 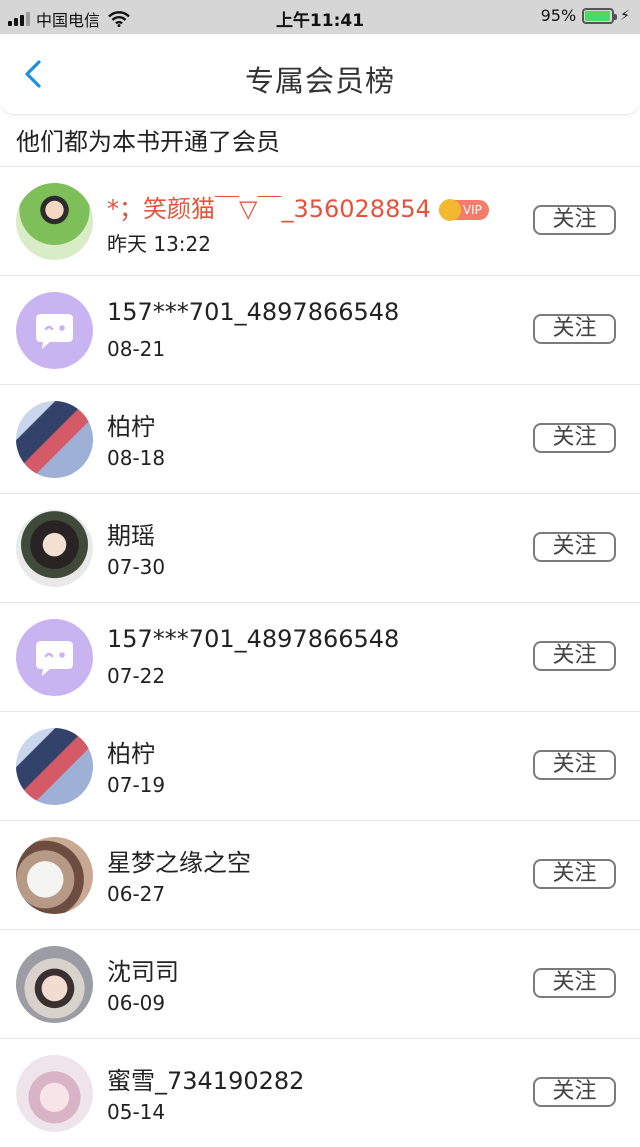 I want to click on member-name: 沈司司, so click(x=143, y=969).